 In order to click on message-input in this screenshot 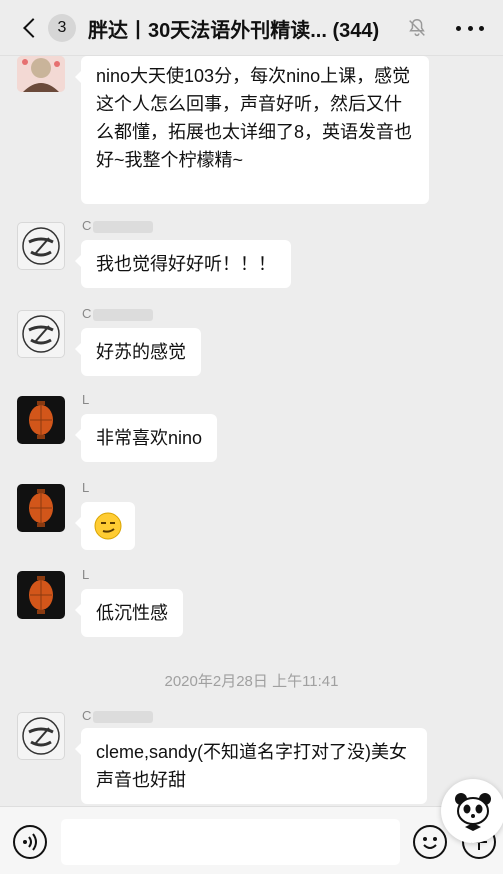, I will do `click(230, 842)`.